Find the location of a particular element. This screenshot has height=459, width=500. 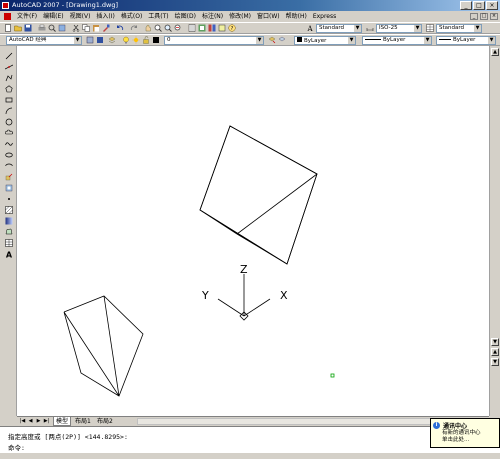

menu-tools: 工具(T) is located at coordinates (158, 16).